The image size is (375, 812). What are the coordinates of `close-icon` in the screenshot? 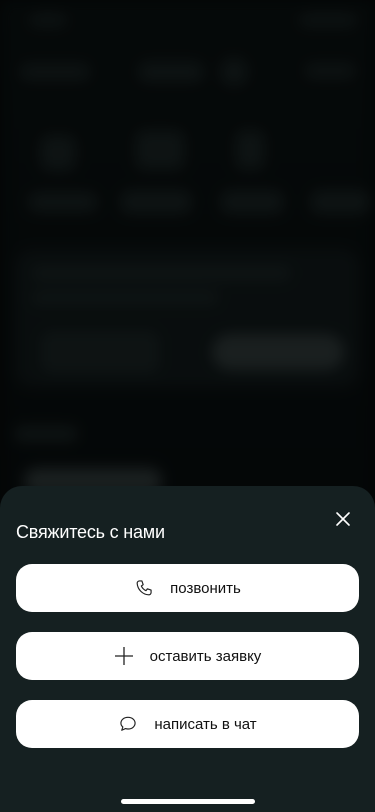 It's located at (343, 519).